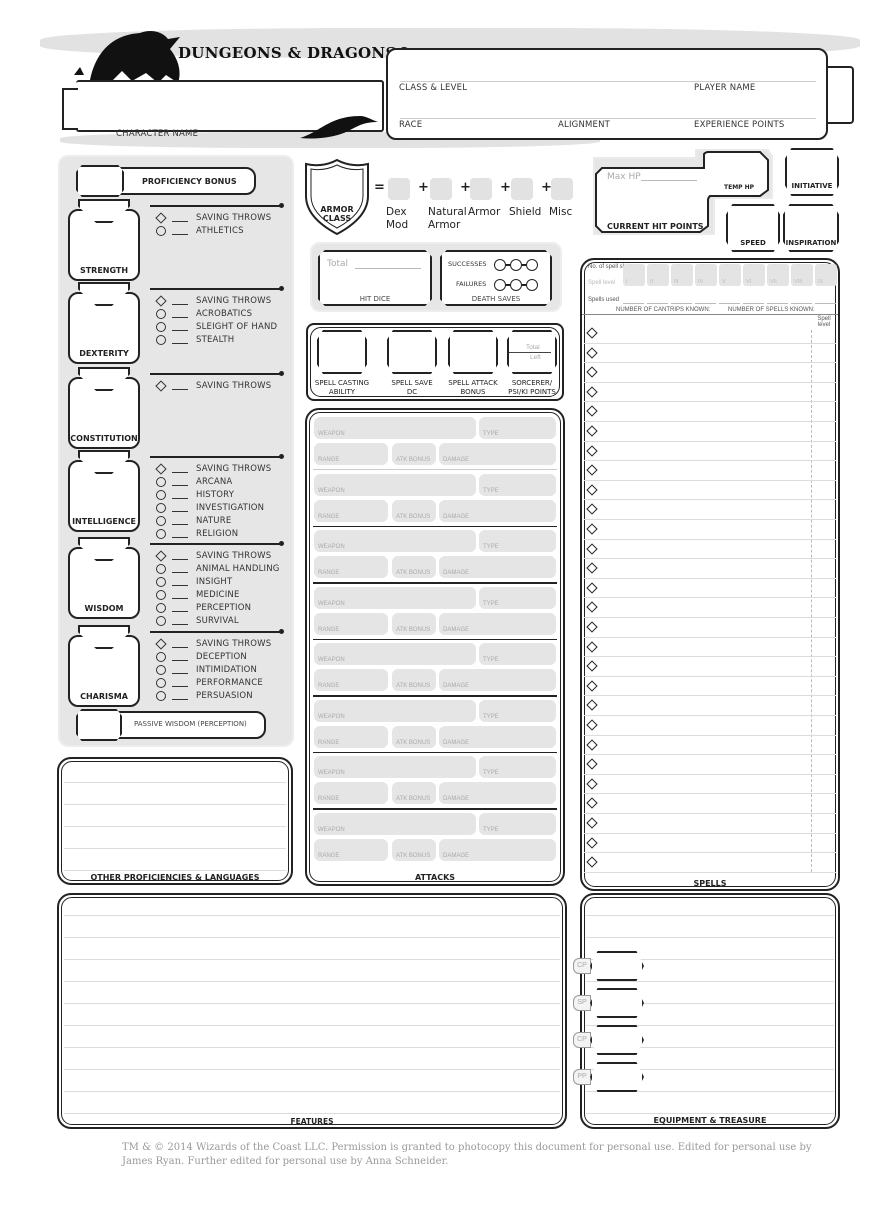 Image resolution: width=889 pixels, height=1212 pixels. Describe the element at coordinates (342, 352) in the screenshot. I see `spell-stat-field` at that location.